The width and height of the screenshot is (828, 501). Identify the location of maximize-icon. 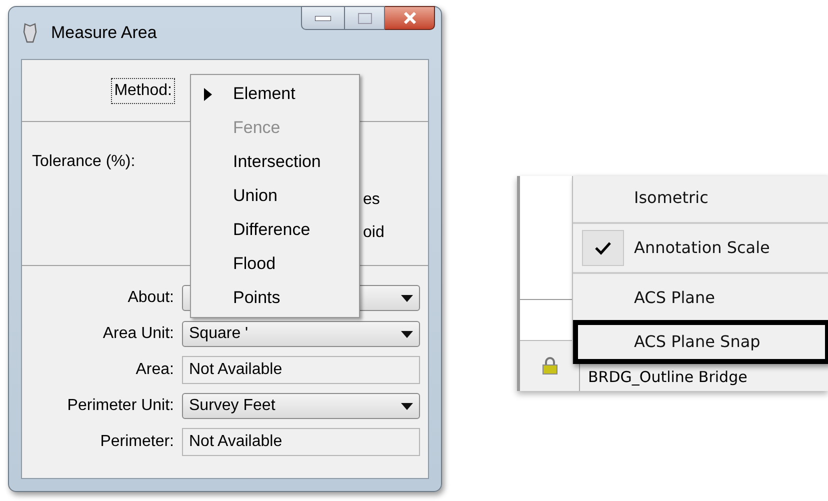
(365, 18).